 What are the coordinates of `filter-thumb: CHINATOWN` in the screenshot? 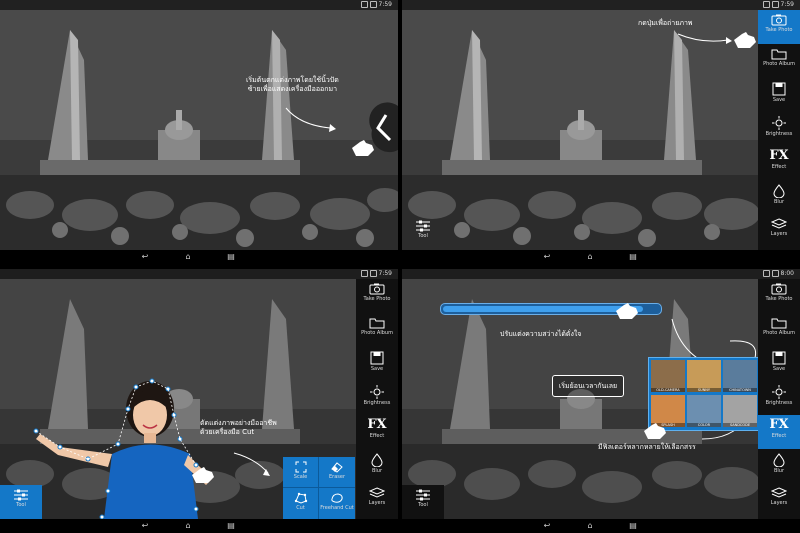 It's located at (740, 376).